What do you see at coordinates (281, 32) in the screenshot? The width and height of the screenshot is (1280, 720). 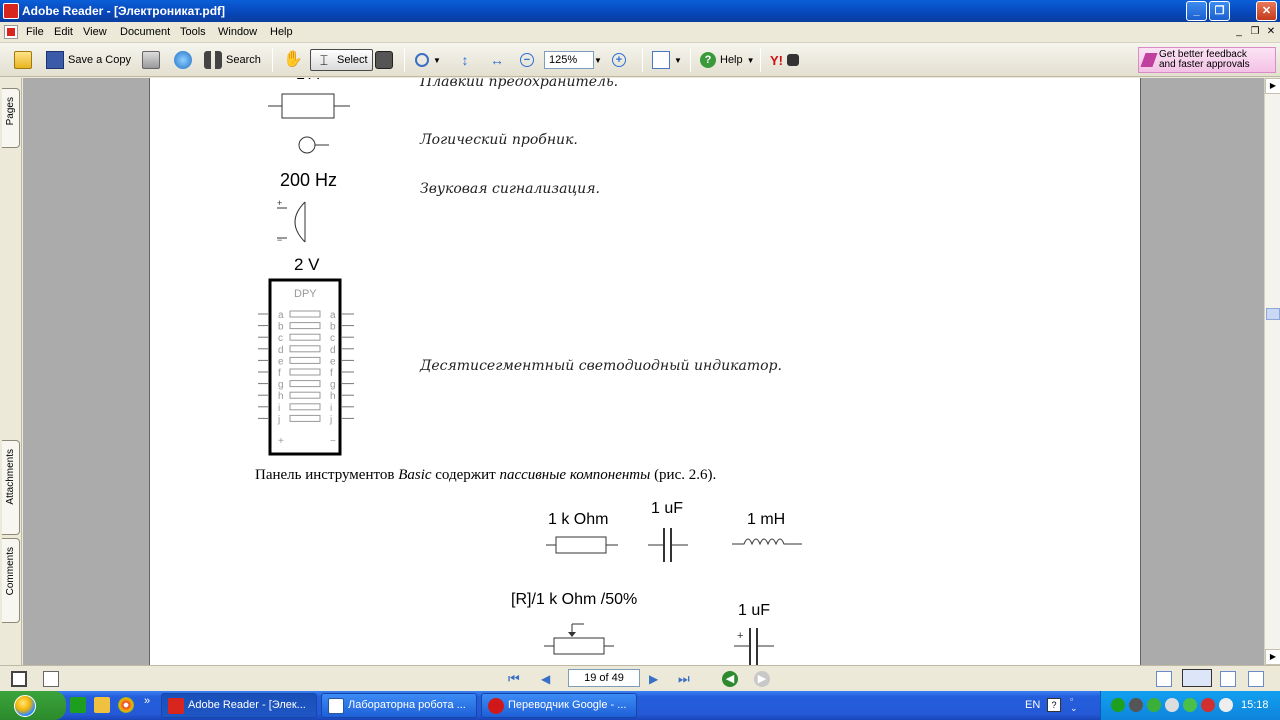 I see `menu-help: Help` at bounding box center [281, 32].